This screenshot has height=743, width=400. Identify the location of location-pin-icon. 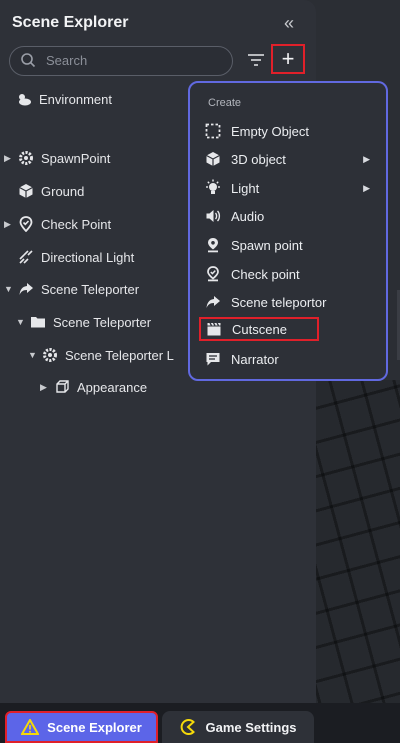
(213, 245).